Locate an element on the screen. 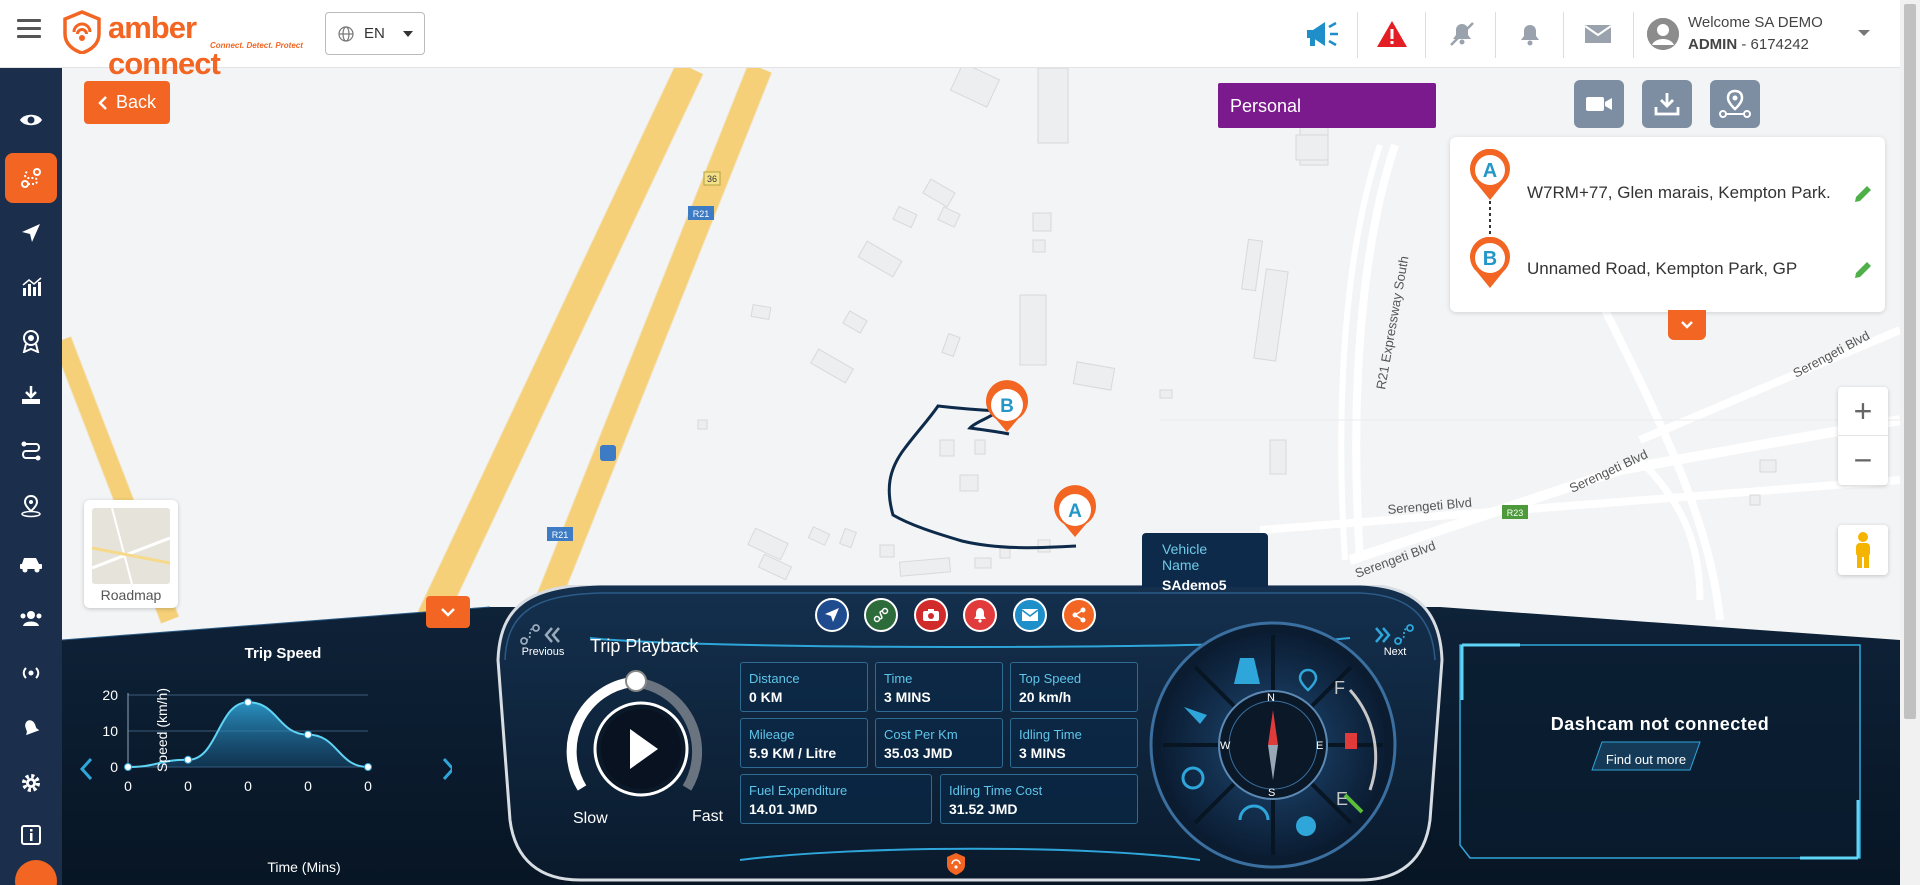 The width and height of the screenshot is (1920, 885). announcement-icon is located at coordinates (1323, 34).